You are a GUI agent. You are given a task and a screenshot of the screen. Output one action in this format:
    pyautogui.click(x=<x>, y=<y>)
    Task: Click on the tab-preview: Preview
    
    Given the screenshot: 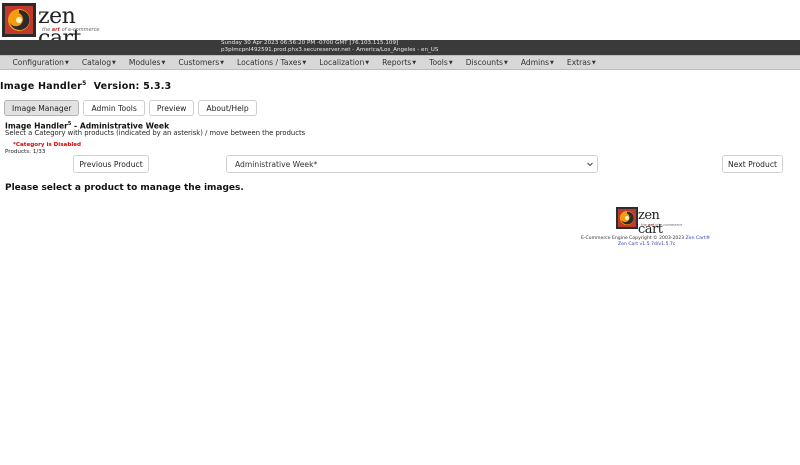 What is the action you would take?
    pyautogui.click(x=171, y=108)
    